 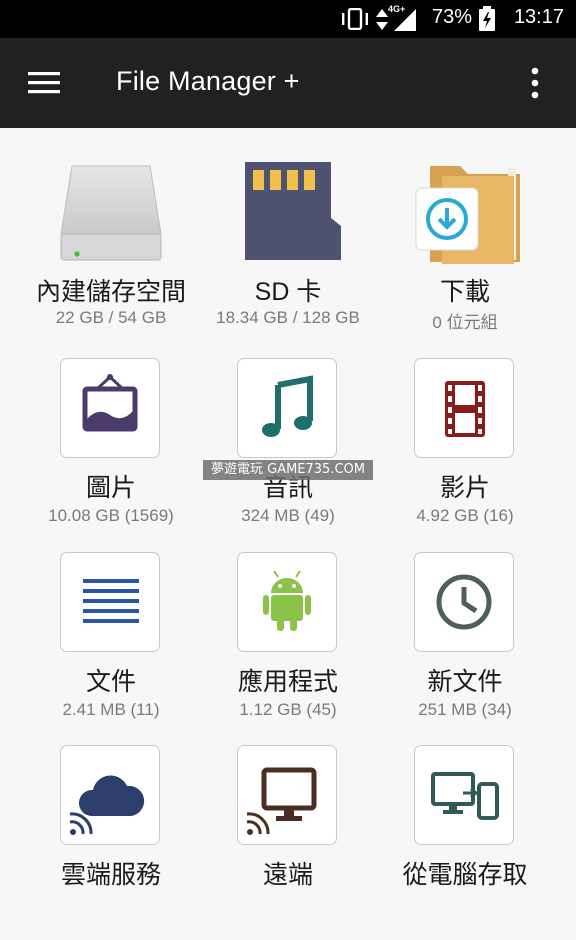 I want to click on film-strip-icon, so click(x=465, y=409).